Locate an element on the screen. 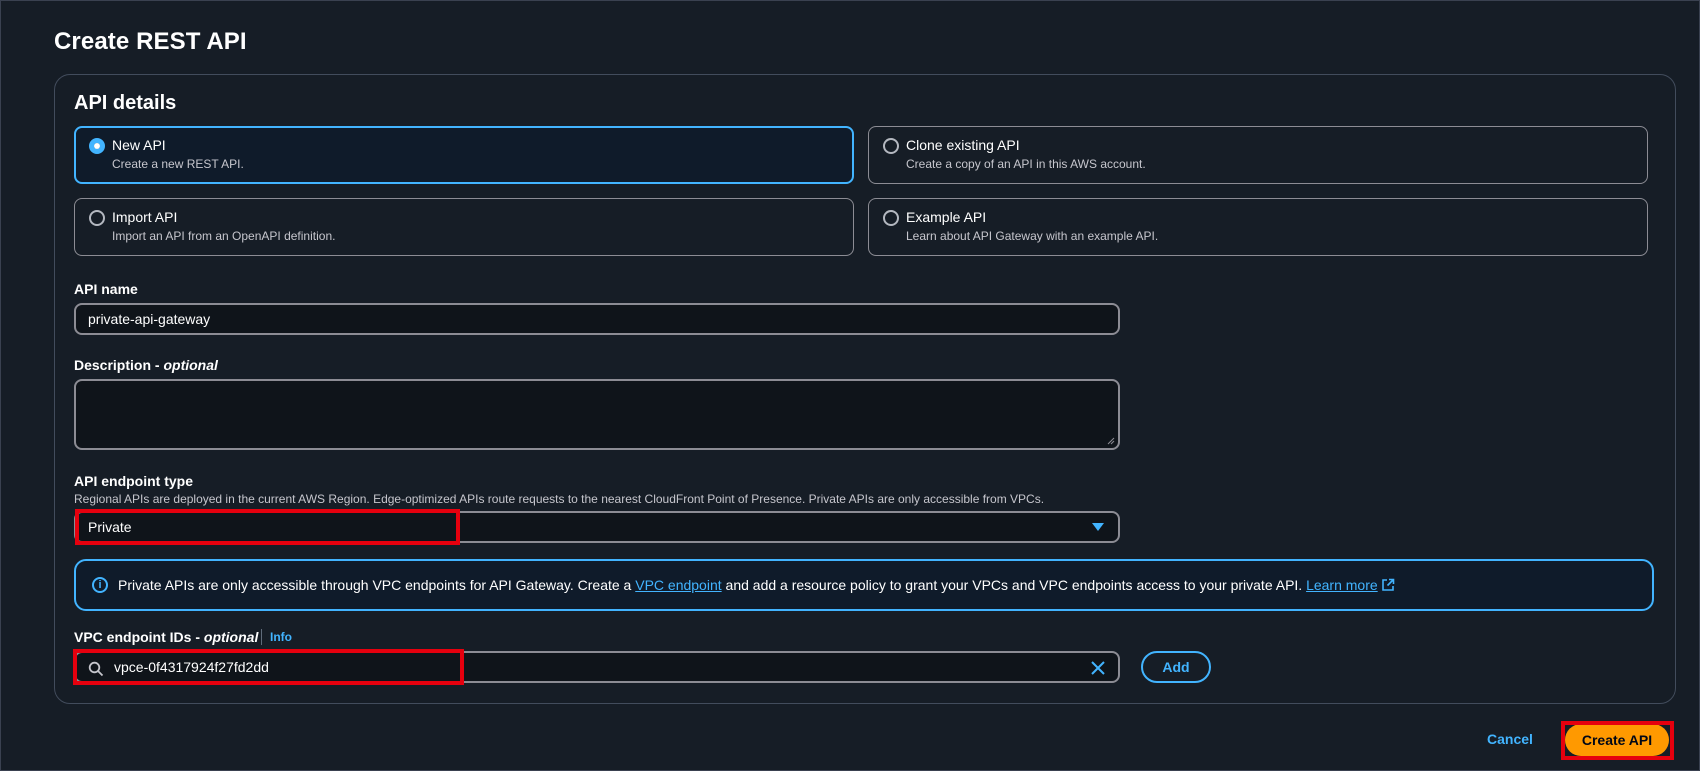 This screenshot has width=1700, height=771. tile-label: Clone existing API is located at coordinates (963, 145).